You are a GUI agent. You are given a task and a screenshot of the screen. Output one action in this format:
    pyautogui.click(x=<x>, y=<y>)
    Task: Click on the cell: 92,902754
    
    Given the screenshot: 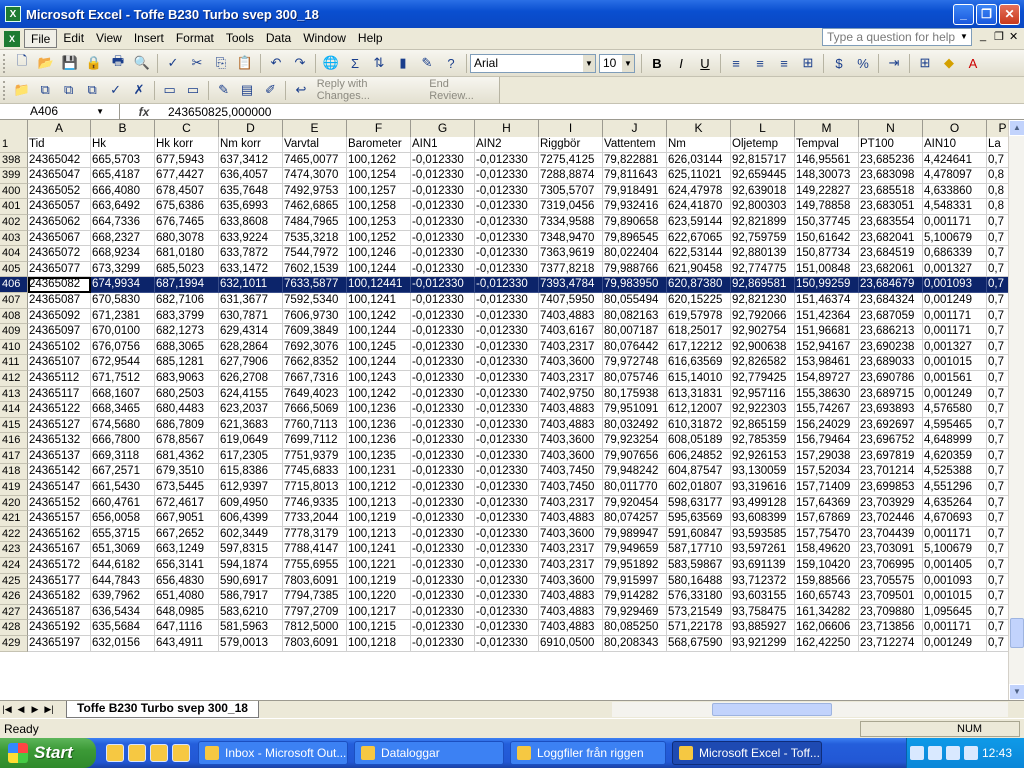 What is the action you would take?
    pyautogui.click(x=763, y=332)
    